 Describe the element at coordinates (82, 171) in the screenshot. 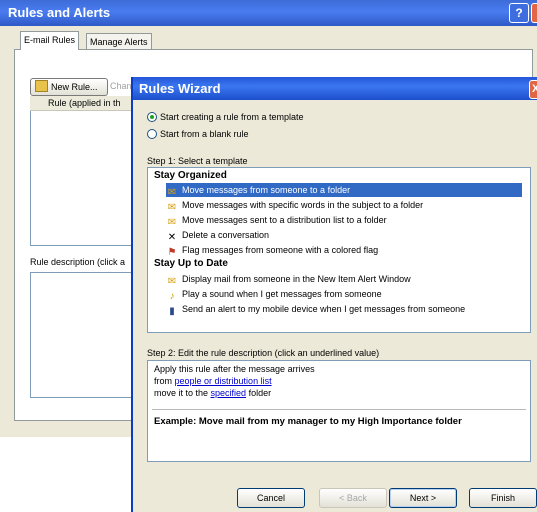

I see `rules-list` at that location.